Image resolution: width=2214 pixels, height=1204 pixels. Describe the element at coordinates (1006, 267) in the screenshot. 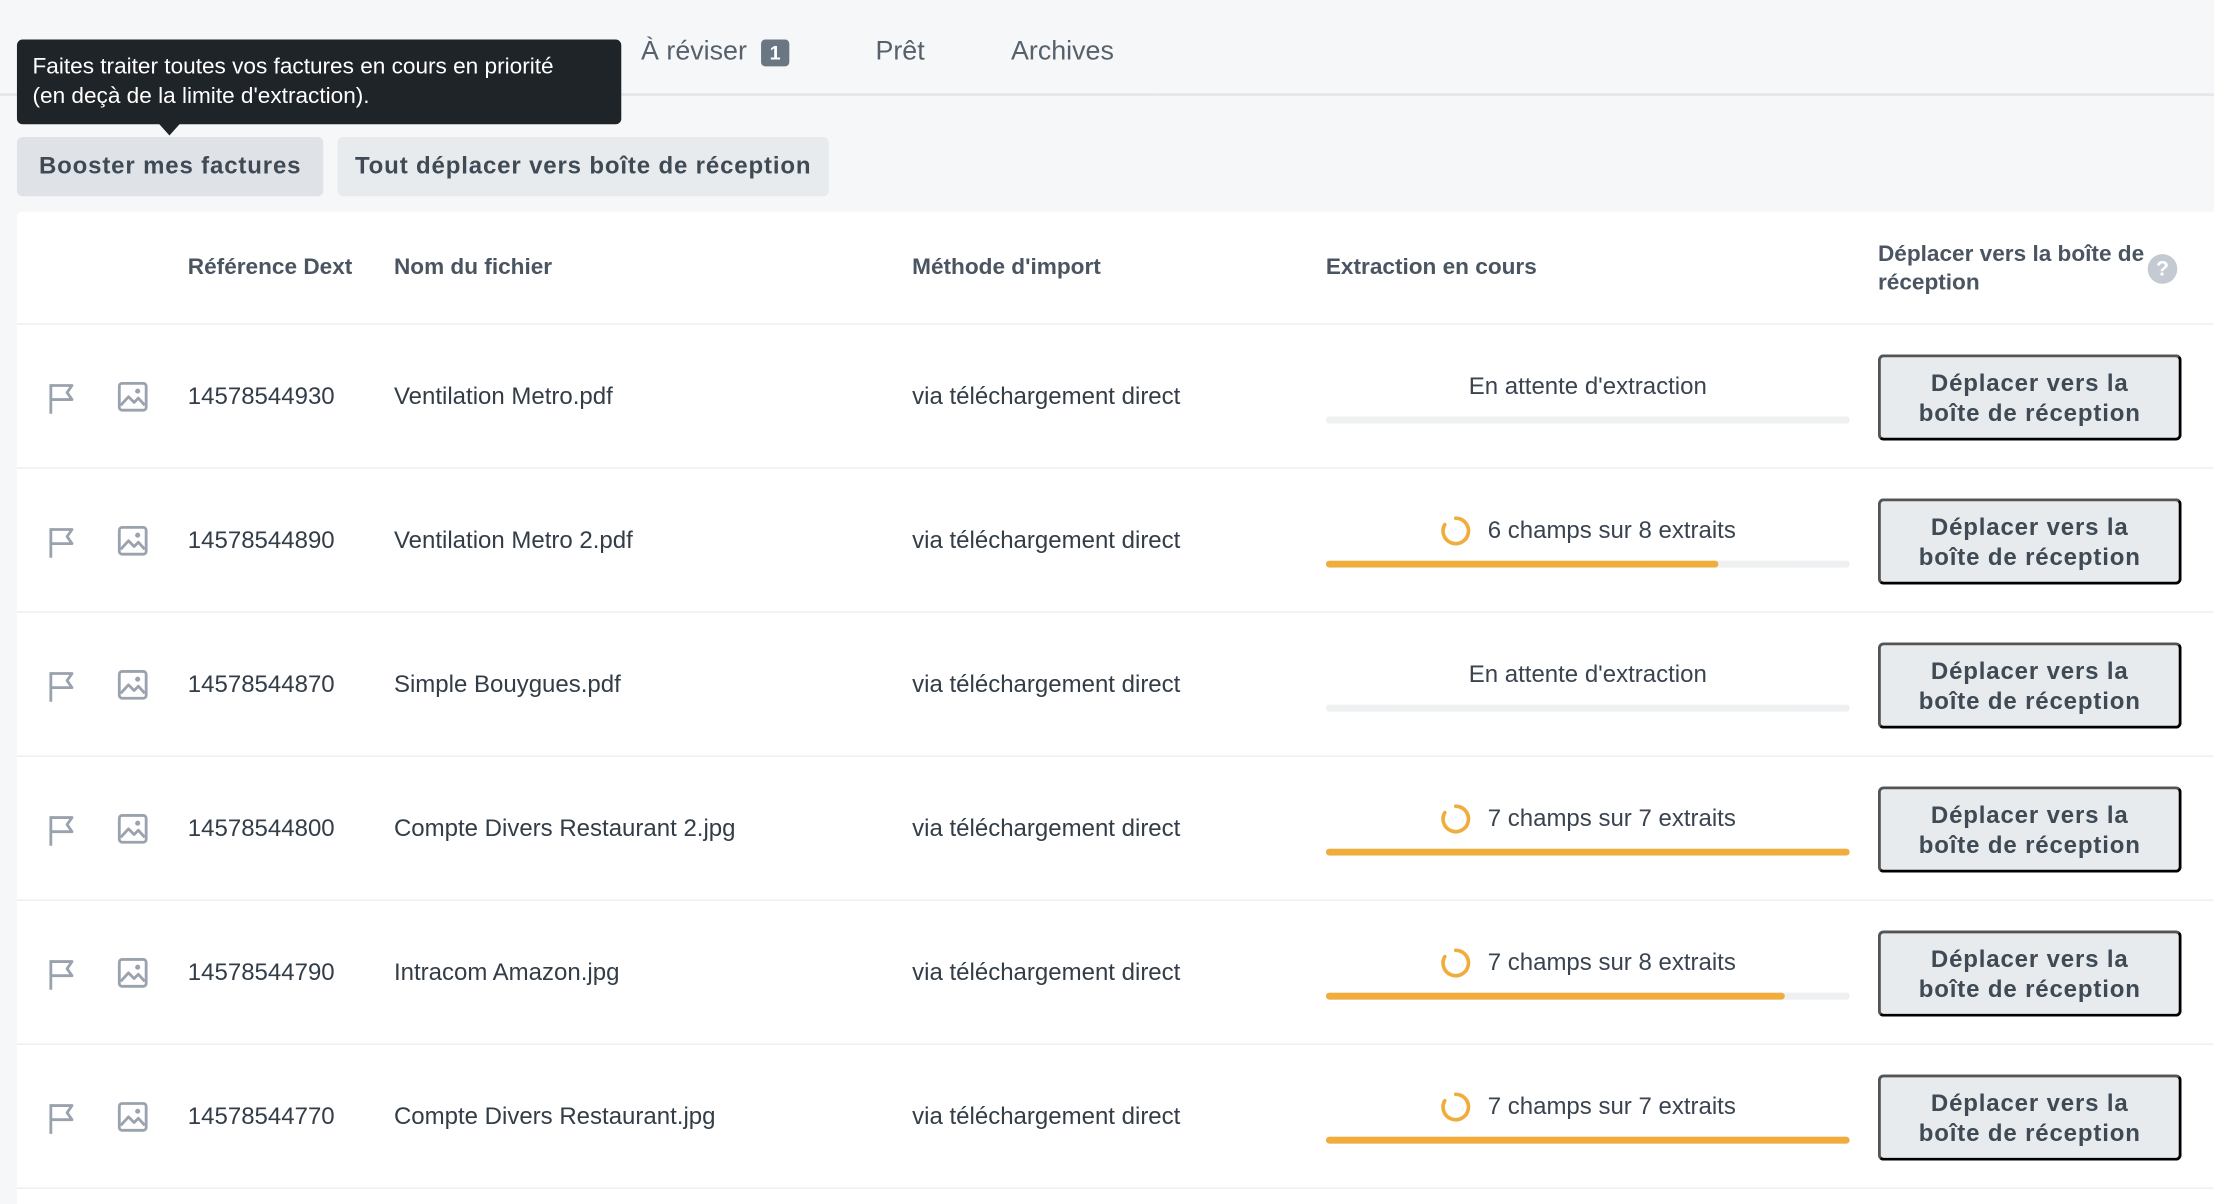

I see `header-import-method: Méthode d'import` at that location.